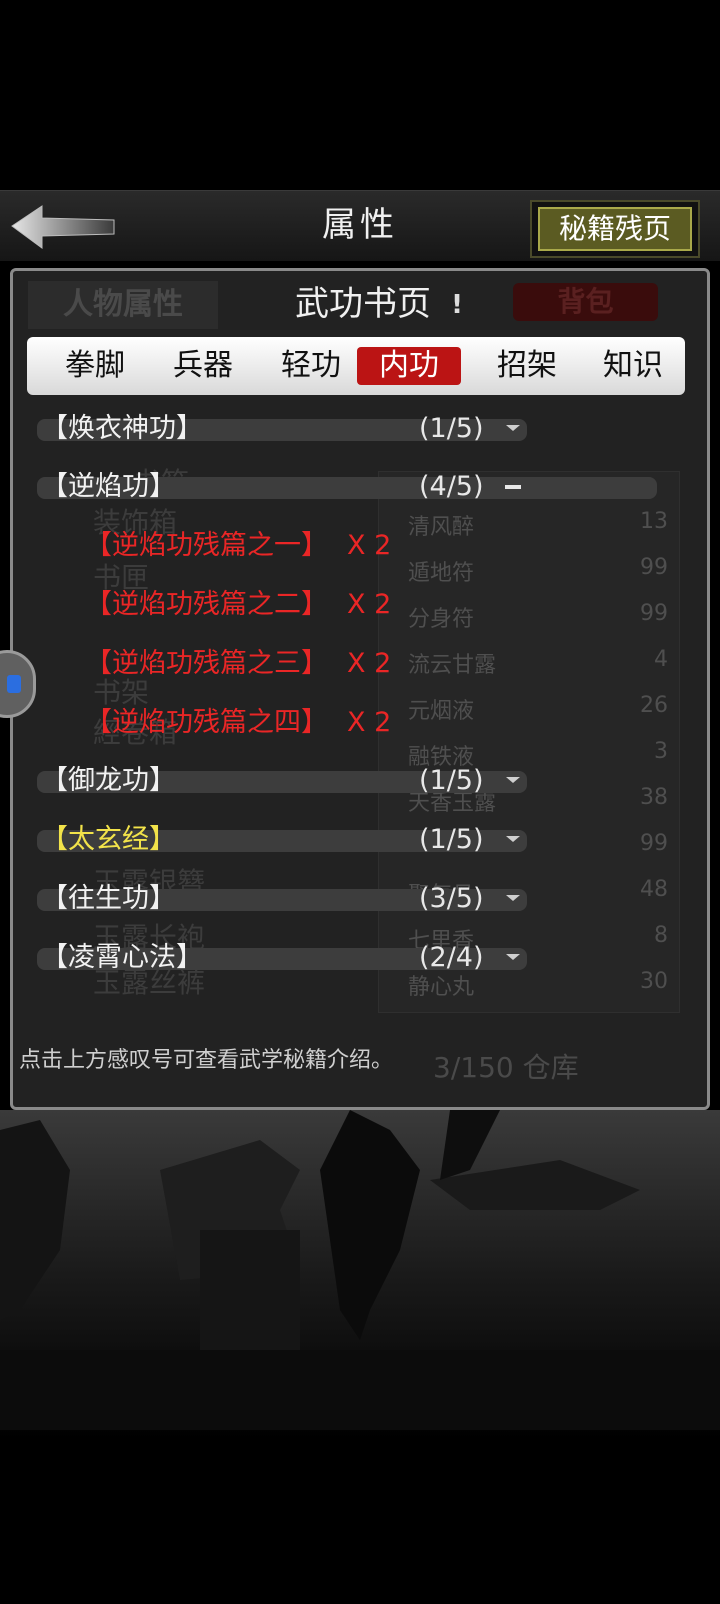 Image resolution: width=720 pixels, height=1604 pixels. What do you see at coordinates (360, 225) in the screenshot?
I see `page-title: 属性` at bounding box center [360, 225].